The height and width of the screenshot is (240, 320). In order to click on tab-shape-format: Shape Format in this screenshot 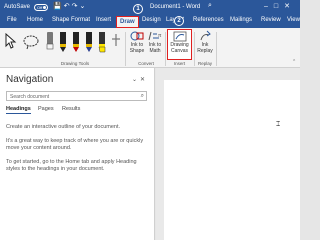, I will do `click(71, 20)`.